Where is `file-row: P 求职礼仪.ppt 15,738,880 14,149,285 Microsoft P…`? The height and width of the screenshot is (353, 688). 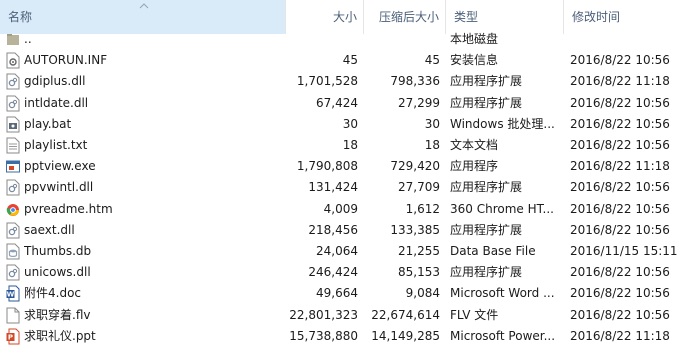 file-row: P 求职礼仪.ppt 15,738,880 14,149,285 Microsoft P… is located at coordinates (344, 336).